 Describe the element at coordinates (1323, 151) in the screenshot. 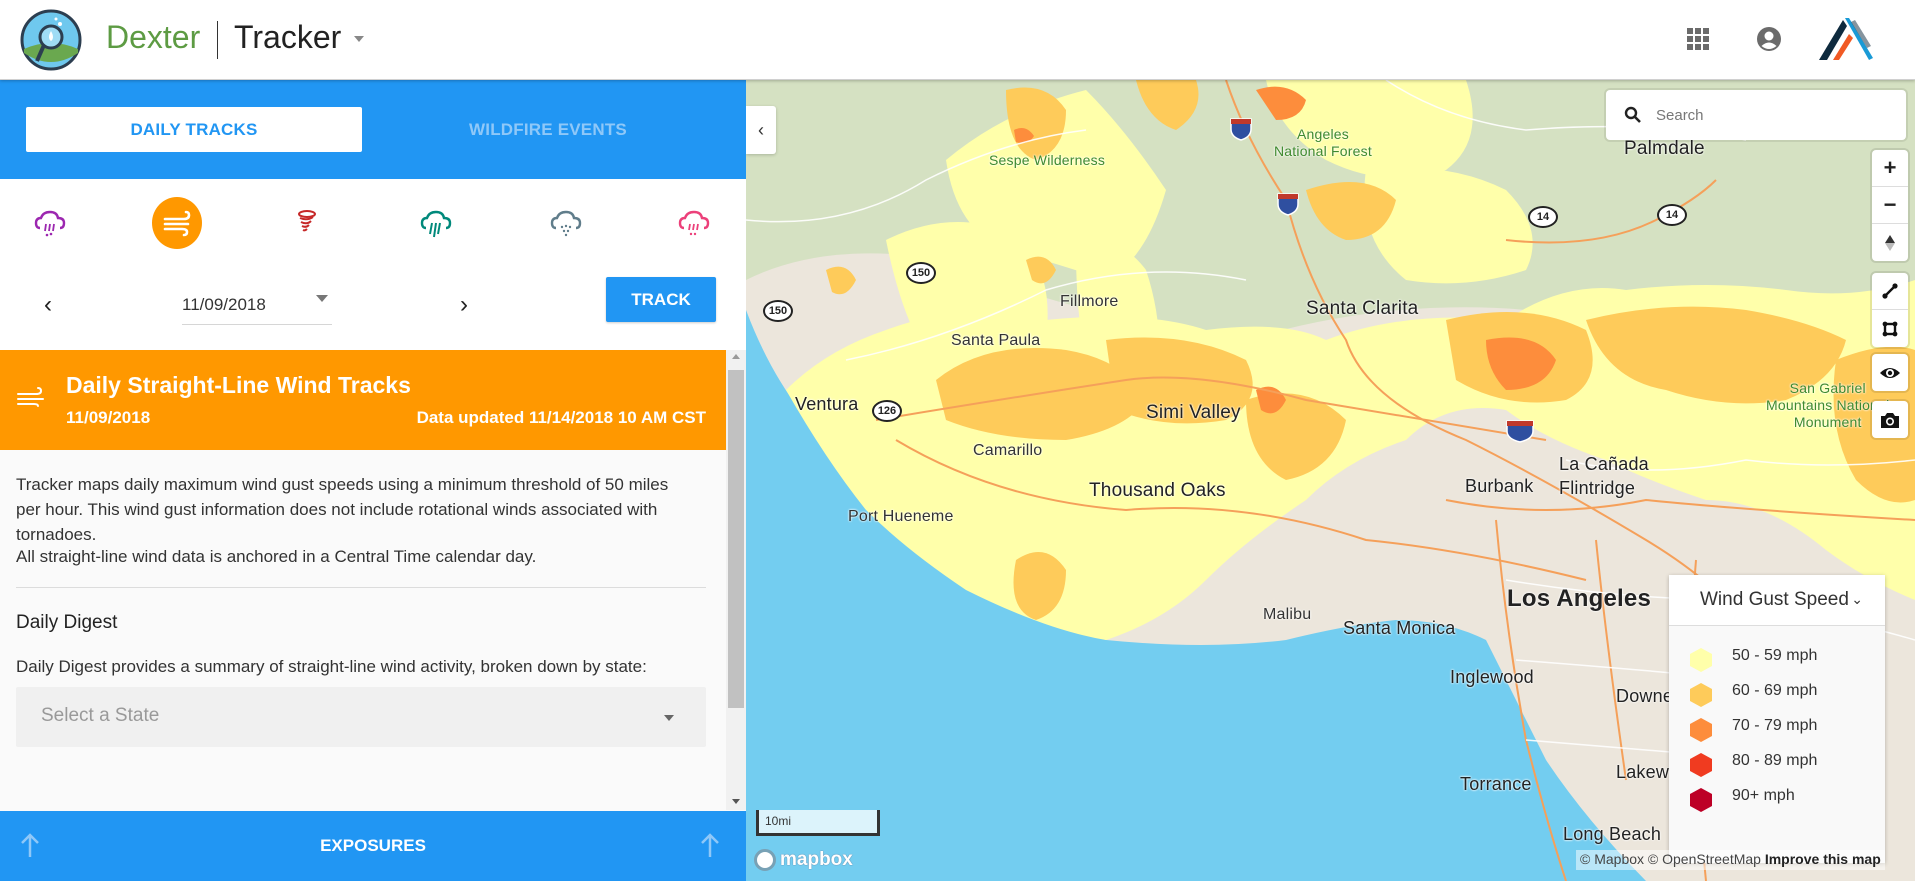

I see `map-label-line: National Forest` at that location.